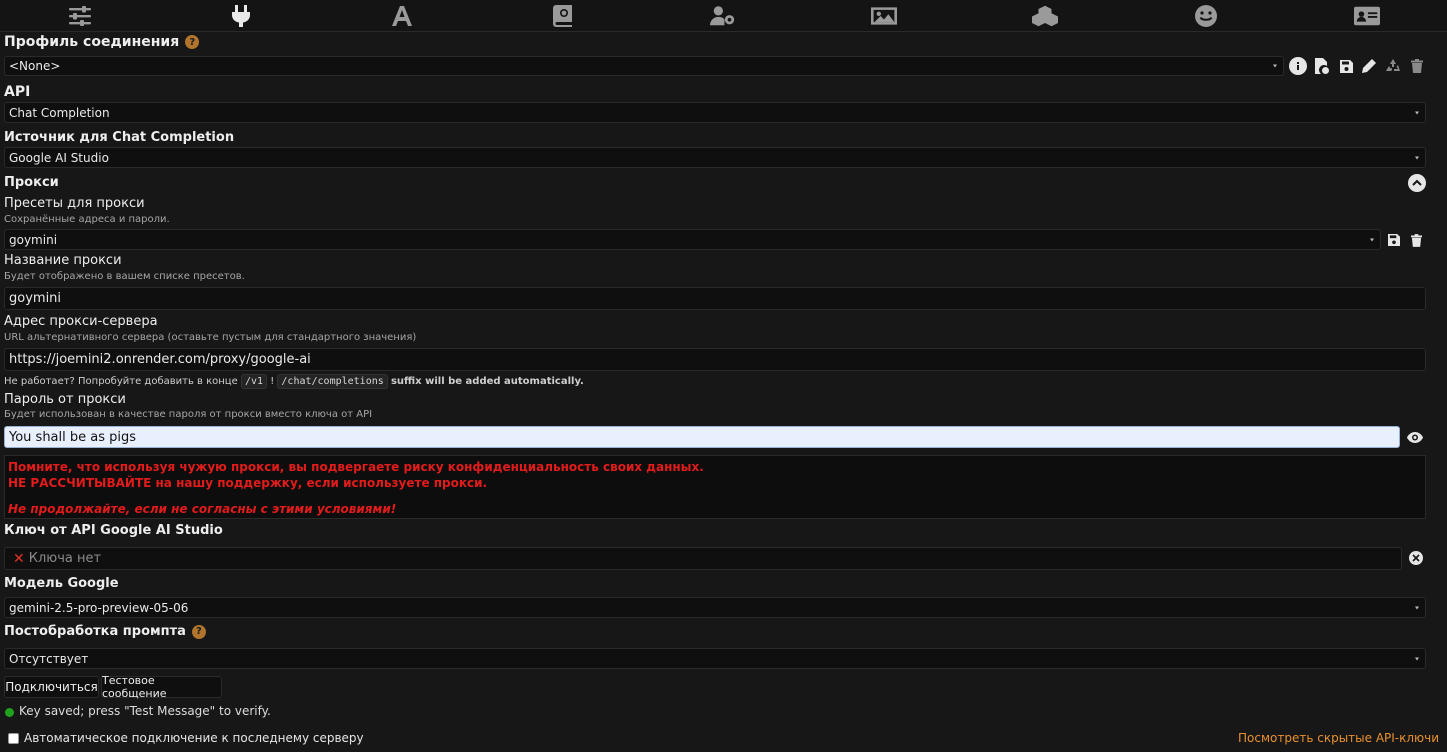  I want to click on proxy-password-value: You shall be as pigs, so click(73, 437).